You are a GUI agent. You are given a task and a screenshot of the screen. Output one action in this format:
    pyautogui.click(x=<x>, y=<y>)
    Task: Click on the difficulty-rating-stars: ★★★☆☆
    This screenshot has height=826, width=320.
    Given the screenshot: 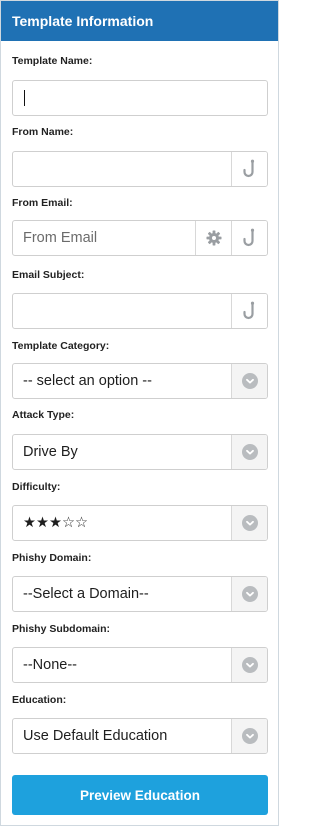 What is the action you would take?
    pyautogui.click(x=122, y=523)
    